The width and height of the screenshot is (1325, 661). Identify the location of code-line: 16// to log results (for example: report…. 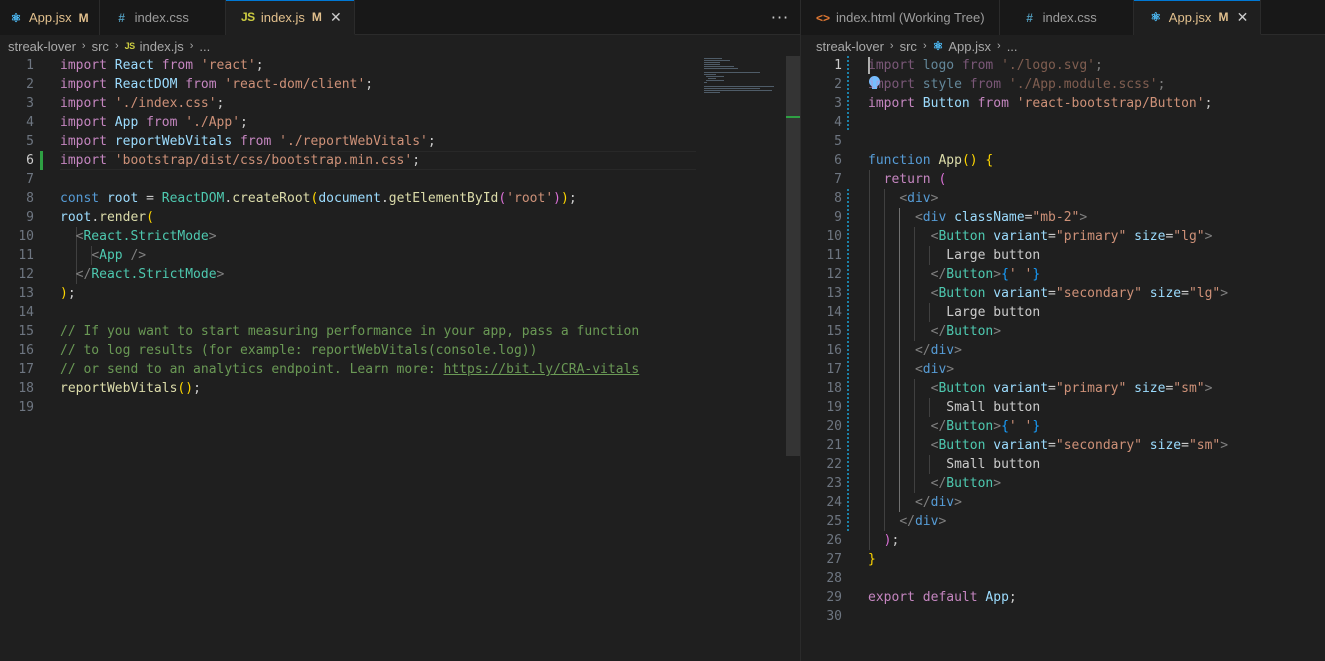
(400, 350).